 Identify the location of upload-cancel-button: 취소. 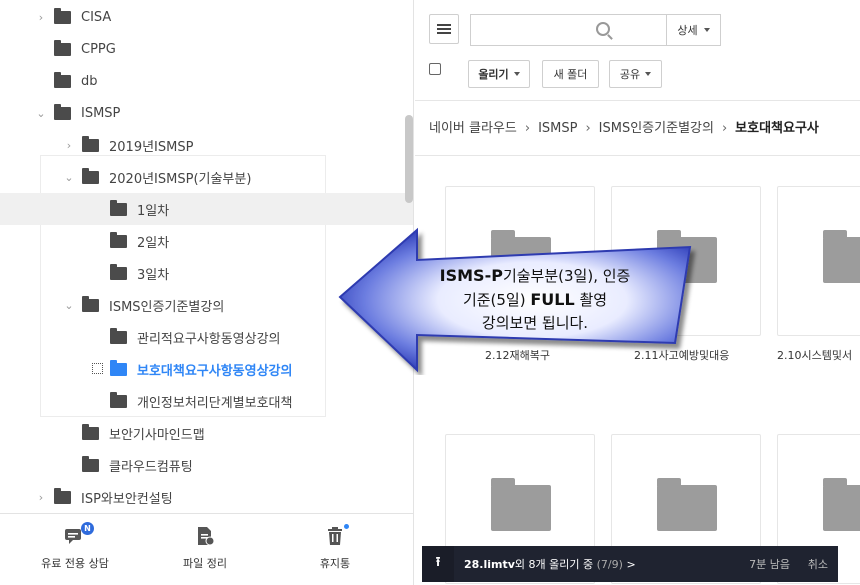
(818, 564).